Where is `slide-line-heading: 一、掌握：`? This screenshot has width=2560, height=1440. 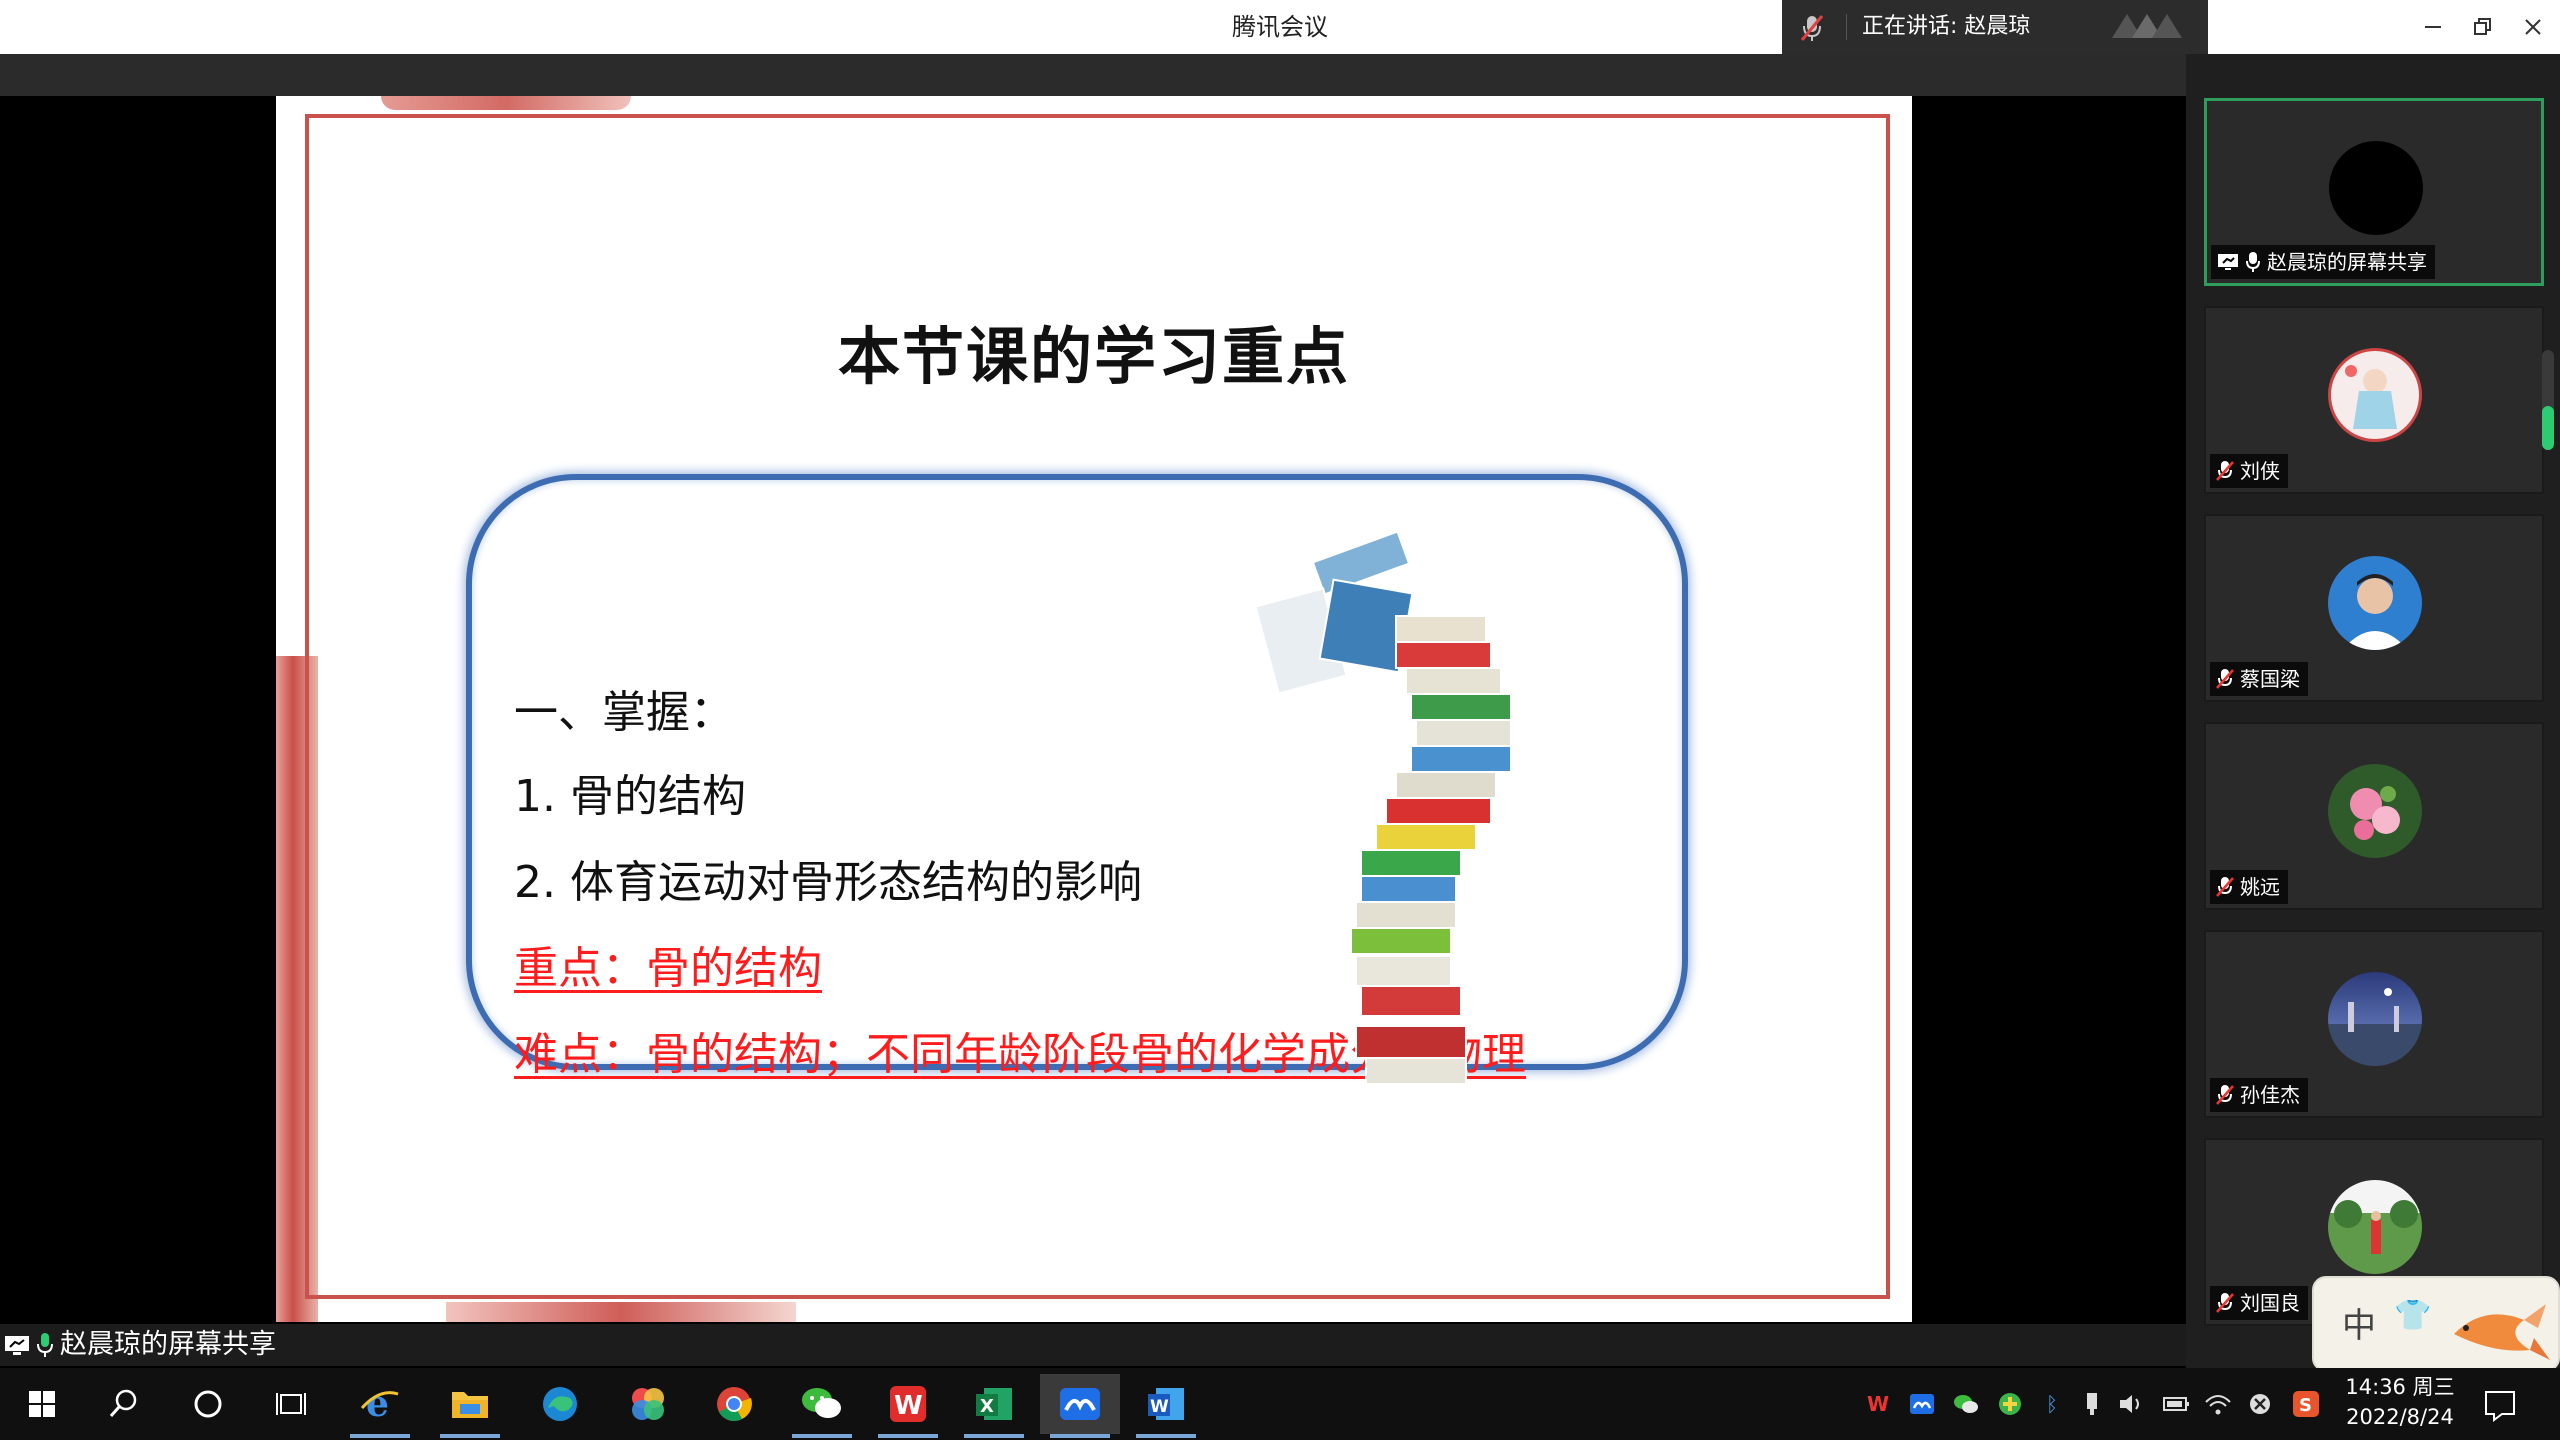 slide-line-heading: 一、掌握： is located at coordinates (624, 712).